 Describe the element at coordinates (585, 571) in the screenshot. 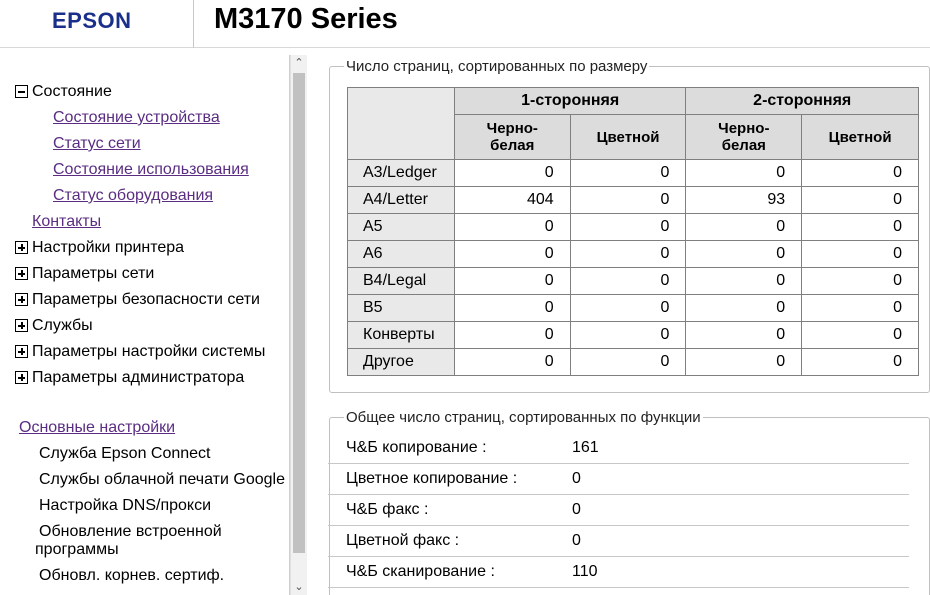

I see `function-value: 110` at that location.